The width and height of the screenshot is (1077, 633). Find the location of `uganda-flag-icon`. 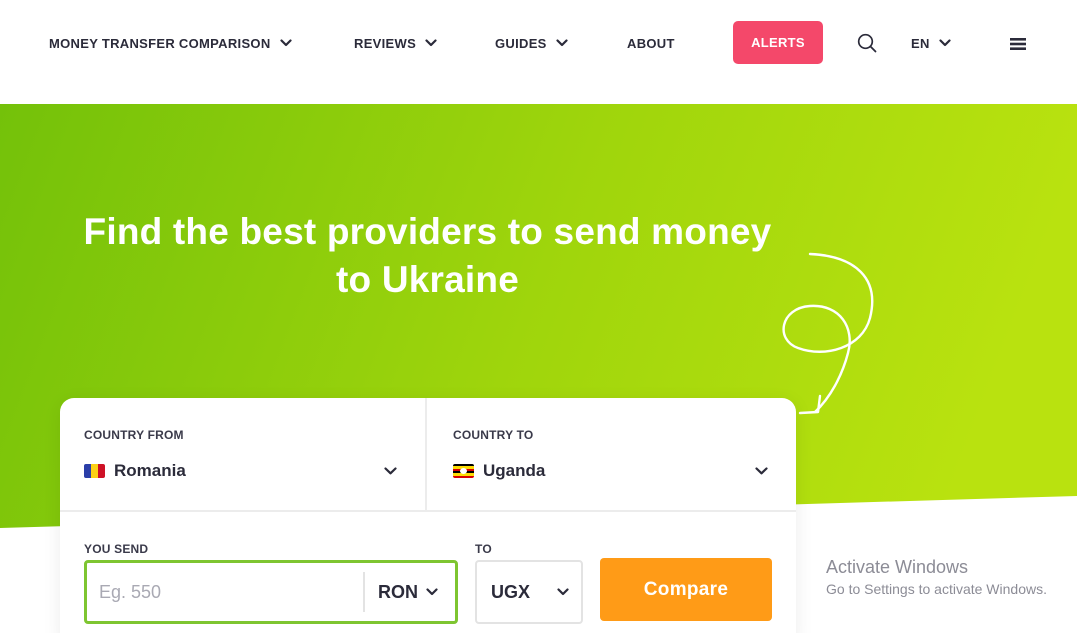

uganda-flag-icon is located at coordinates (463, 471).